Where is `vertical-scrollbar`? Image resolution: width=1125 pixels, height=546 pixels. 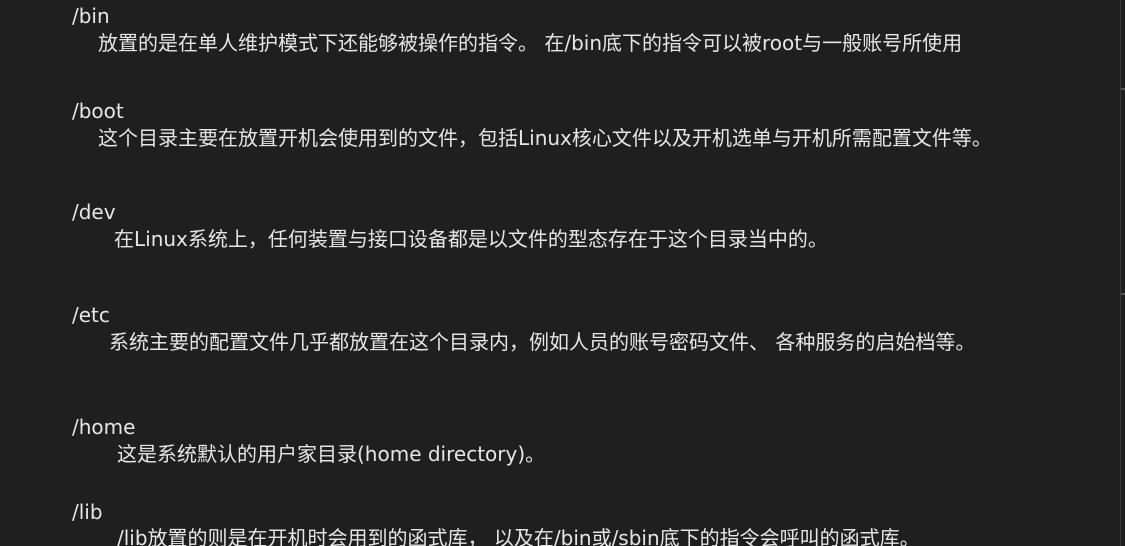 vertical-scrollbar is located at coordinates (1119, 273).